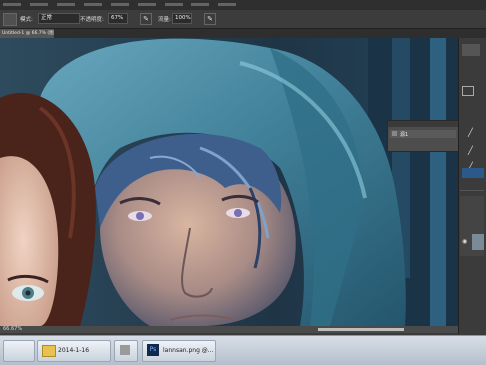 The image size is (486, 365). What do you see at coordinates (472, 190) in the screenshot?
I see `panel-divider` at bounding box center [472, 190].